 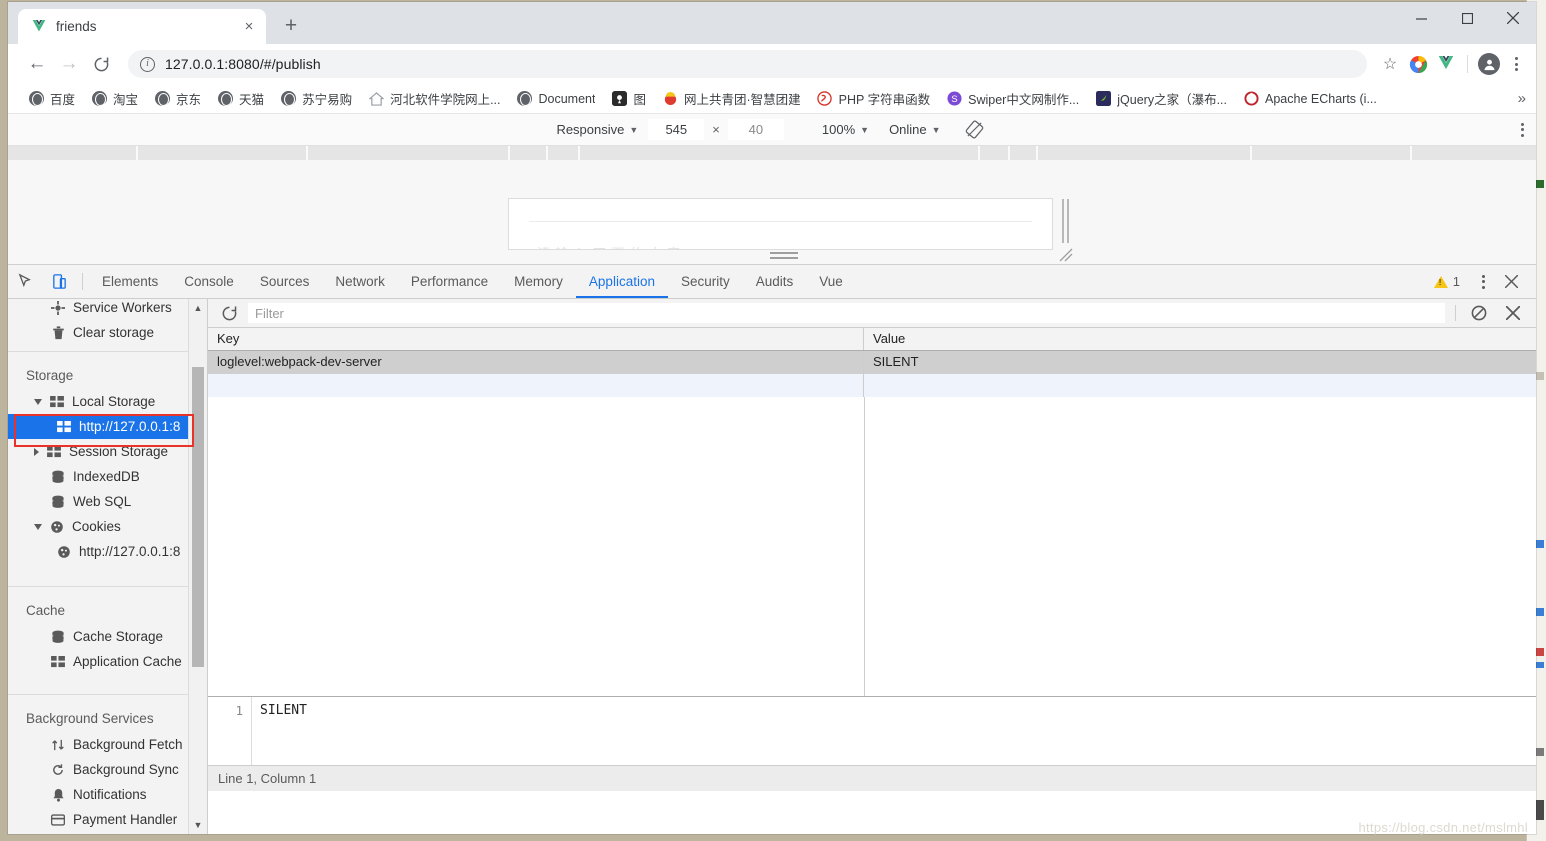 I want to click on sidebar-item-cookies: Cookies, so click(x=98, y=526).